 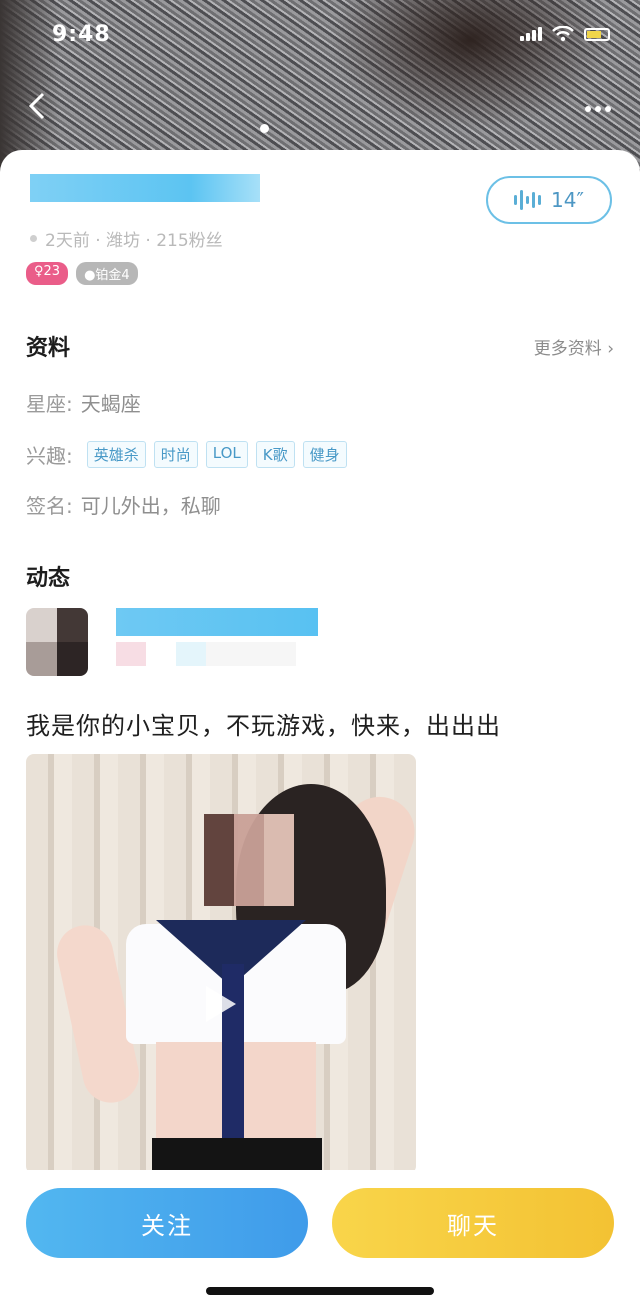 I want to click on interests-label: 兴趣:, so click(x=49, y=456).